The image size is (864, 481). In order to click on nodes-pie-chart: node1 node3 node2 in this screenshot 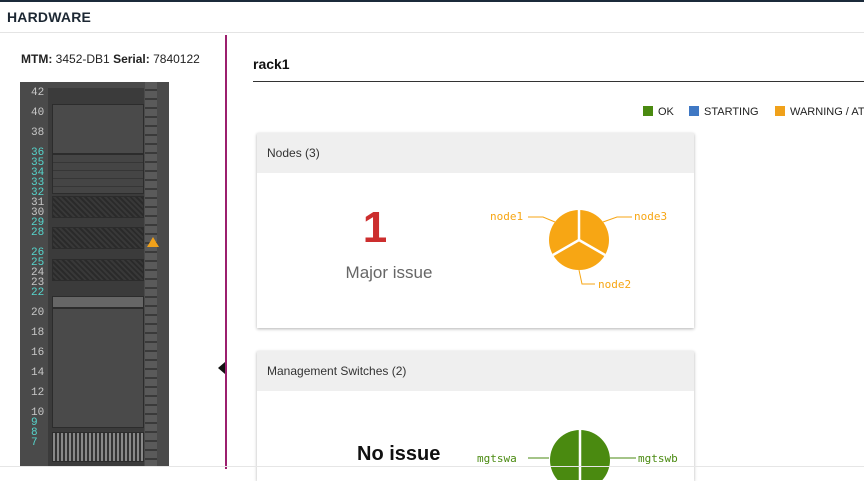, I will do `click(580, 250)`.